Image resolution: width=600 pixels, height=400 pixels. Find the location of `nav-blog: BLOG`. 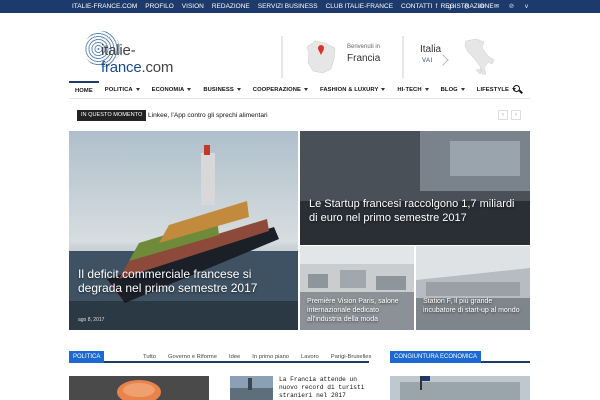

nav-blog: BLOG is located at coordinates (453, 90).